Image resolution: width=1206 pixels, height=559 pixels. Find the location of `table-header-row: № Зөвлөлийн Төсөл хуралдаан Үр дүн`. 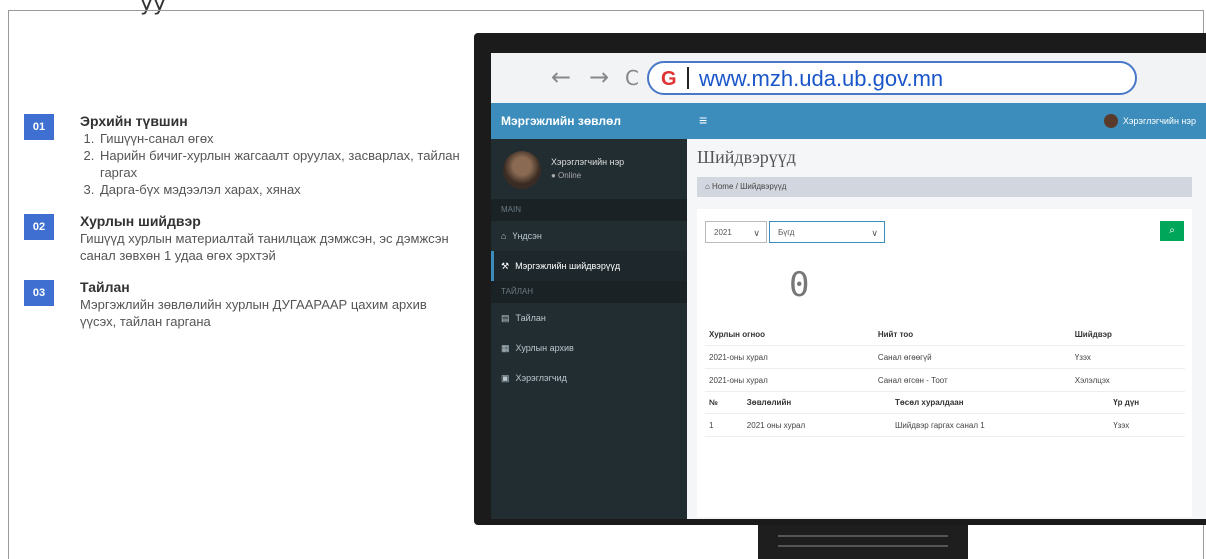

table-header-row: № Зөвлөлийн Төсөл хуралдаан Үр дүн is located at coordinates (945, 402).